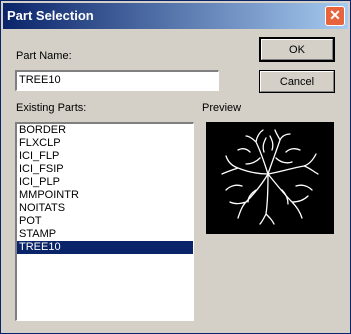  I want to click on part-list-item: NOITATS, so click(105, 208).